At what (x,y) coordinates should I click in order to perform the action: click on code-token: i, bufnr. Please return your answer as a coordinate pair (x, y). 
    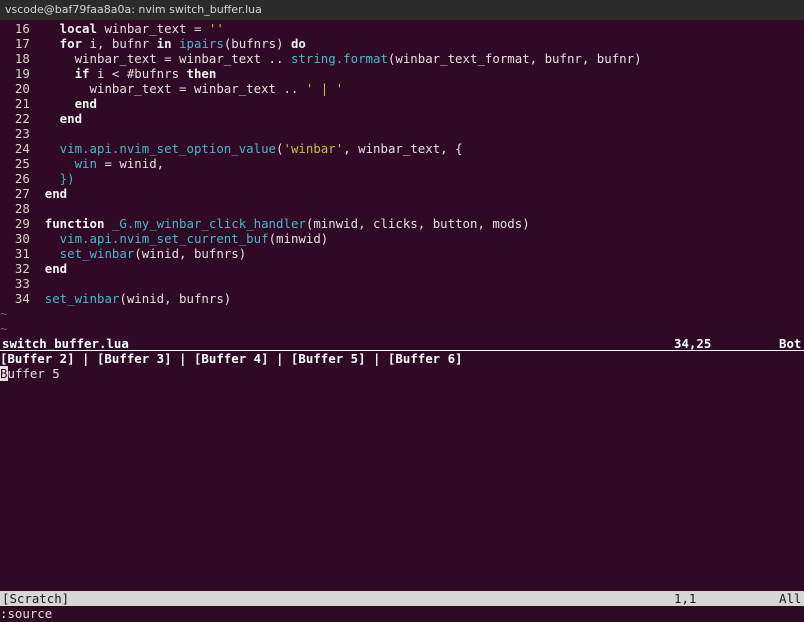
    Looking at the image, I should click on (123, 43).